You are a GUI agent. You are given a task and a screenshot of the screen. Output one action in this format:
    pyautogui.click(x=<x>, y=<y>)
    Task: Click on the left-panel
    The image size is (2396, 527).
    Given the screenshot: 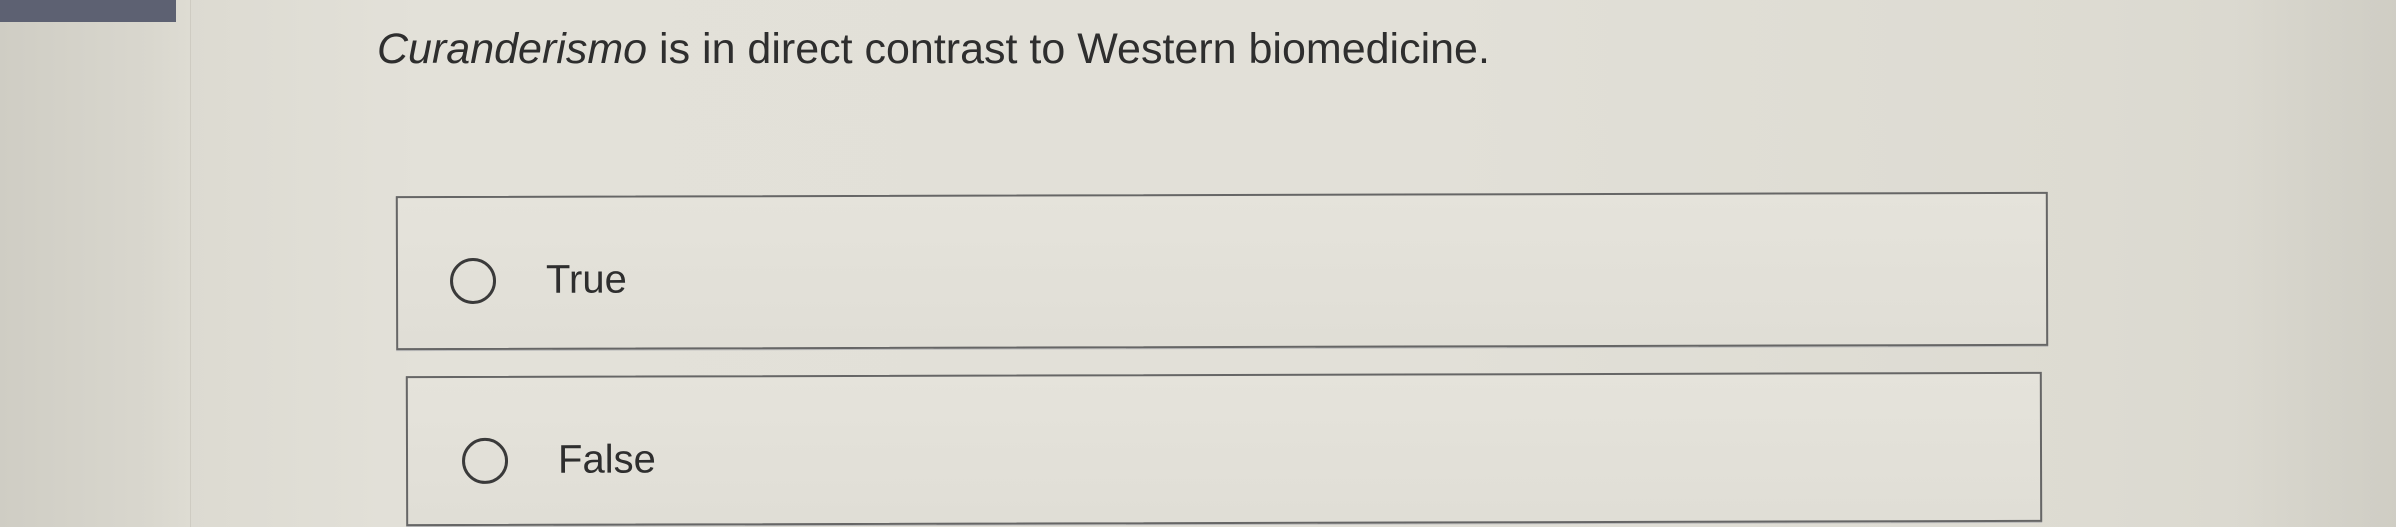 What is the action you would take?
    pyautogui.click(x=95, y=263)
    